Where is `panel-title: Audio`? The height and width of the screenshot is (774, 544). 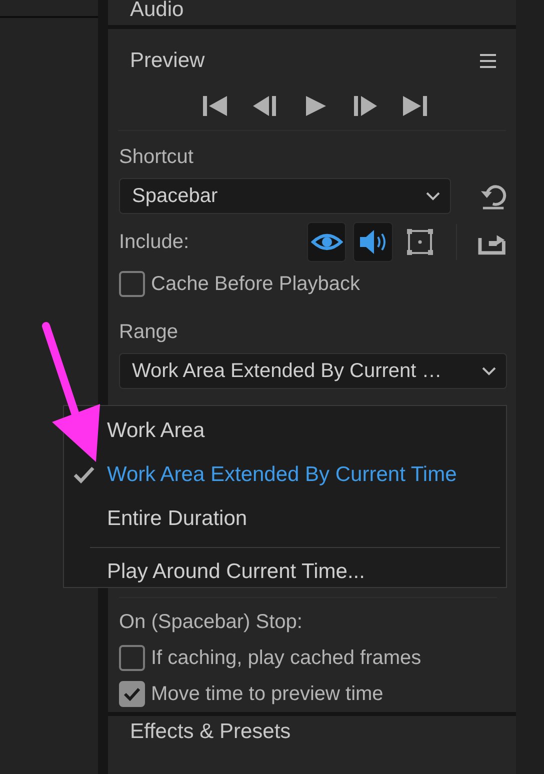 panel-title: Audio is located at coordinates (157, 11).